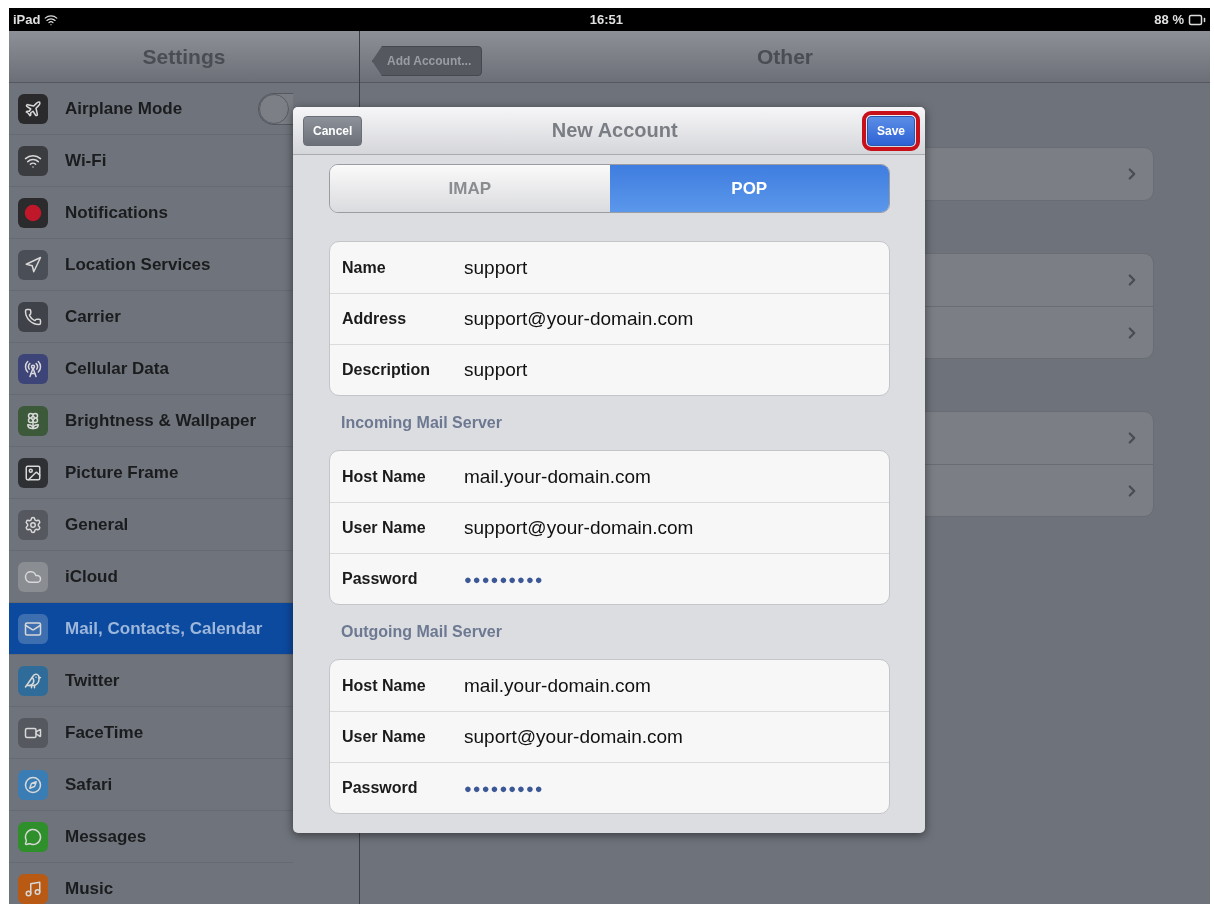 Image resolution: width=1214 pixels, height=904 pixels. Describe the element at coordinates (151, 317) in the screenshot. I see `settings-item: Carrier` at that location.